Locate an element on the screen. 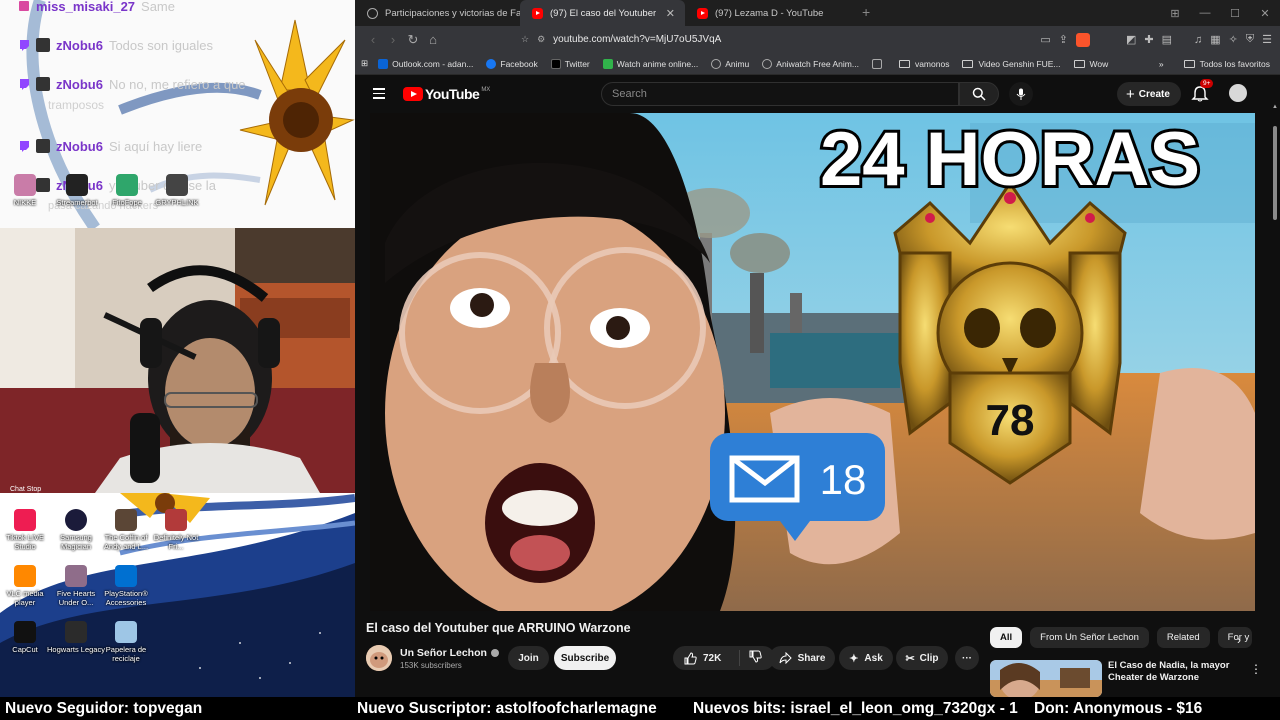 The width and height of the screenshot is (1280, 720). page-scrollbar is located at coordinates (1275, 404).